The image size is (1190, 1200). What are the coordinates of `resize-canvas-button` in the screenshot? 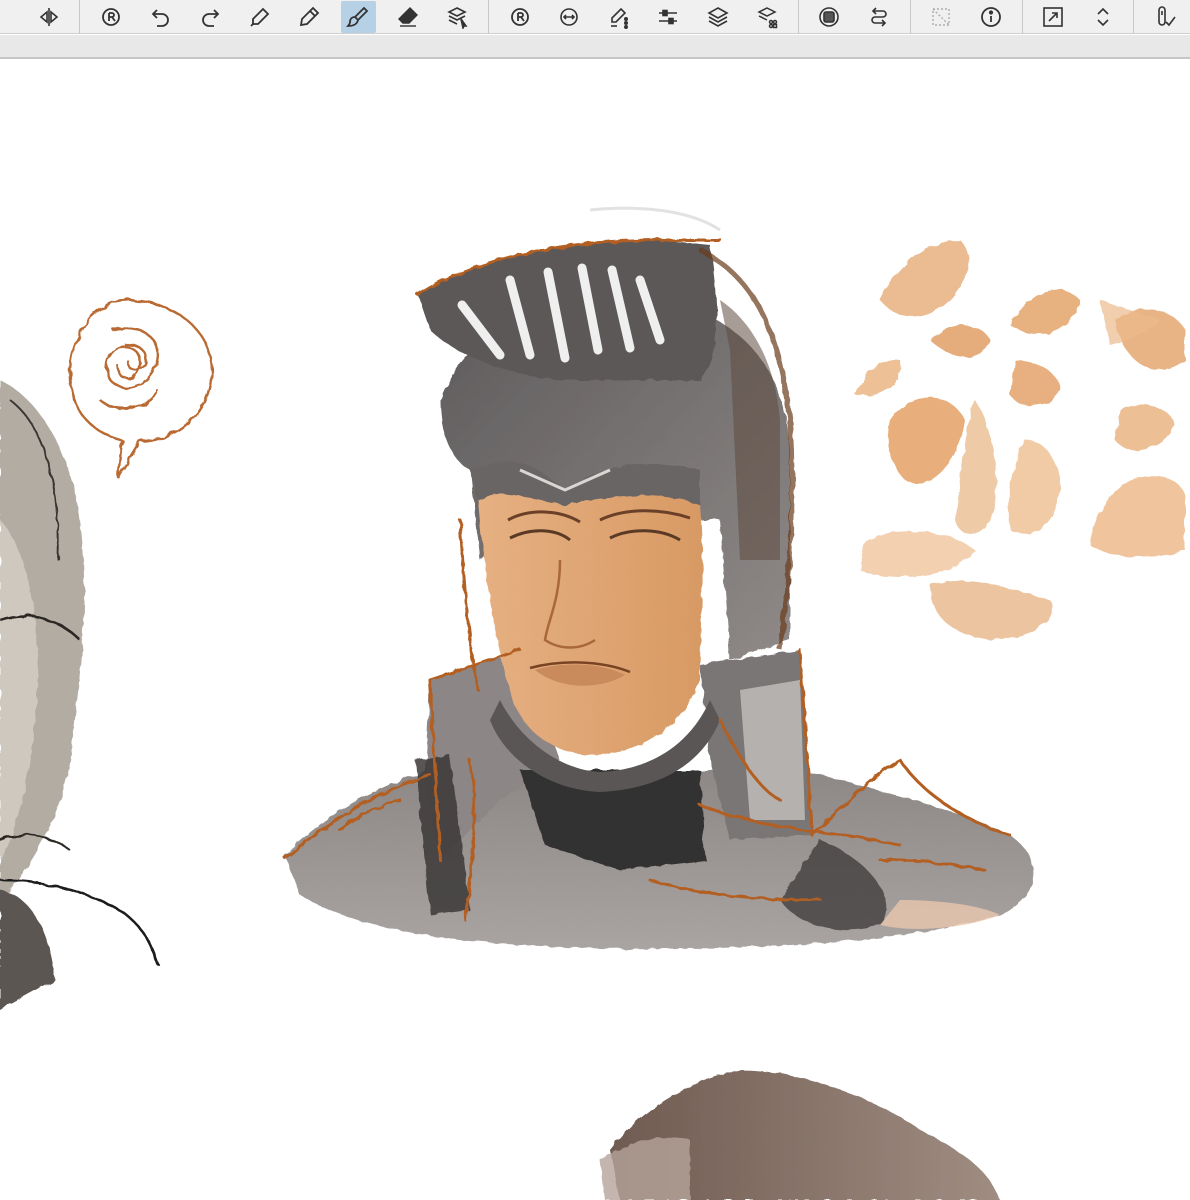 It's located at (1053, 17).